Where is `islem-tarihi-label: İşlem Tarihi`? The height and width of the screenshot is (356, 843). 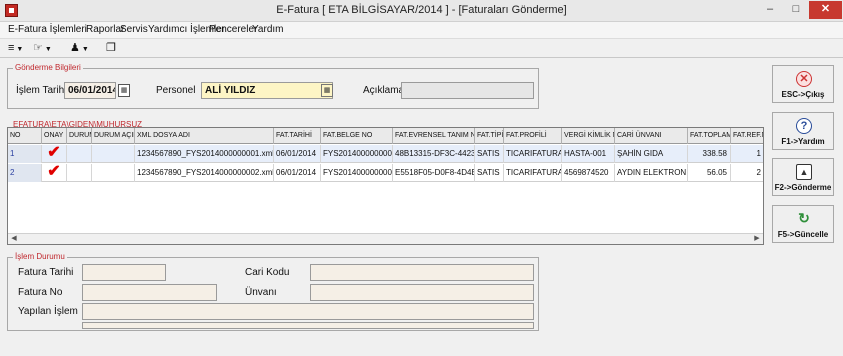
islem-tarihi-label: İşlem Tarihi is located at coordinates (41, 90).